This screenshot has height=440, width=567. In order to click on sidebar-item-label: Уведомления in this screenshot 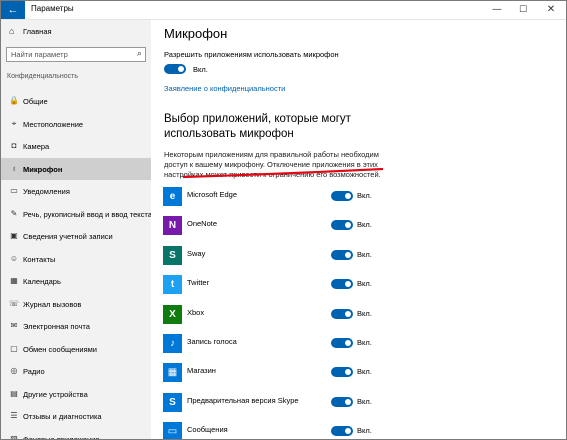, I will do `click(46, 191)`.